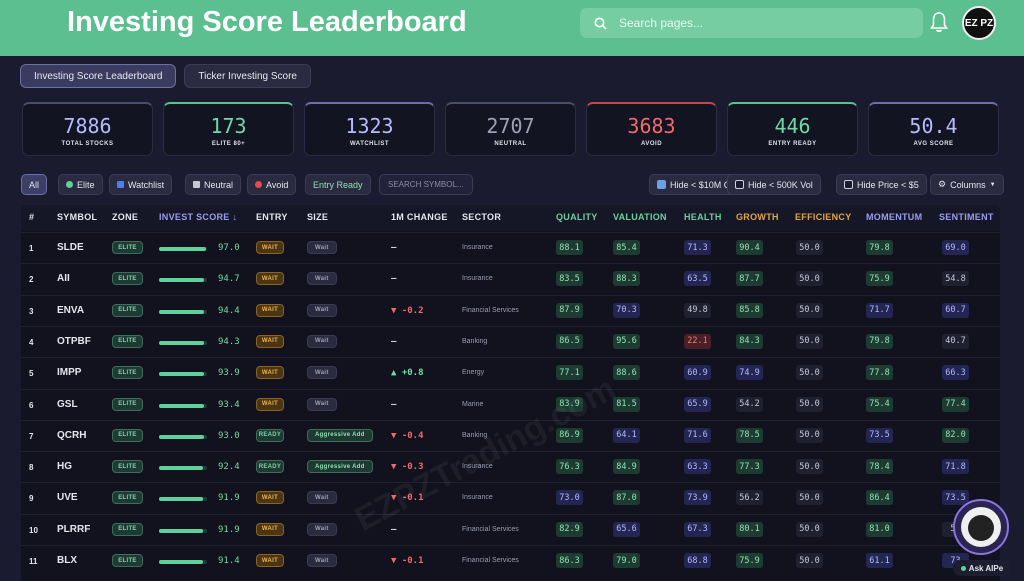 The height and width of the screenshot is (581, 1024). What do you see at coordinates (697, 404) in the screenshot?
I see `health-score: 65.9` at bounding box center [697, 404].